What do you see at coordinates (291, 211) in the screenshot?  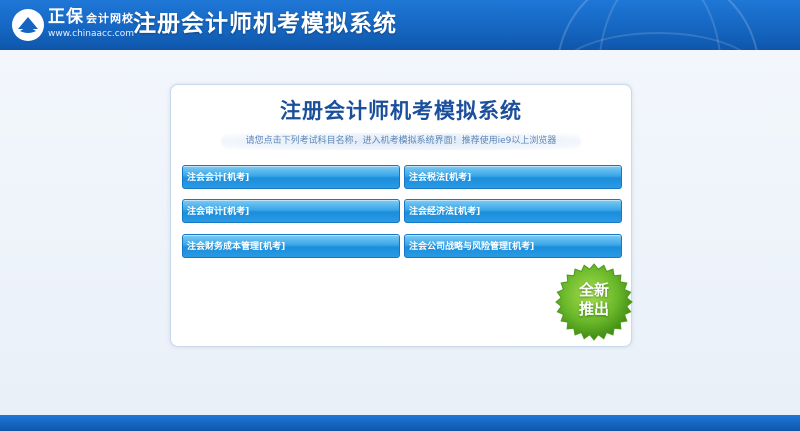 I see `exam-button-audit: 注会审计[机考]` at bounding box center [291, 211].